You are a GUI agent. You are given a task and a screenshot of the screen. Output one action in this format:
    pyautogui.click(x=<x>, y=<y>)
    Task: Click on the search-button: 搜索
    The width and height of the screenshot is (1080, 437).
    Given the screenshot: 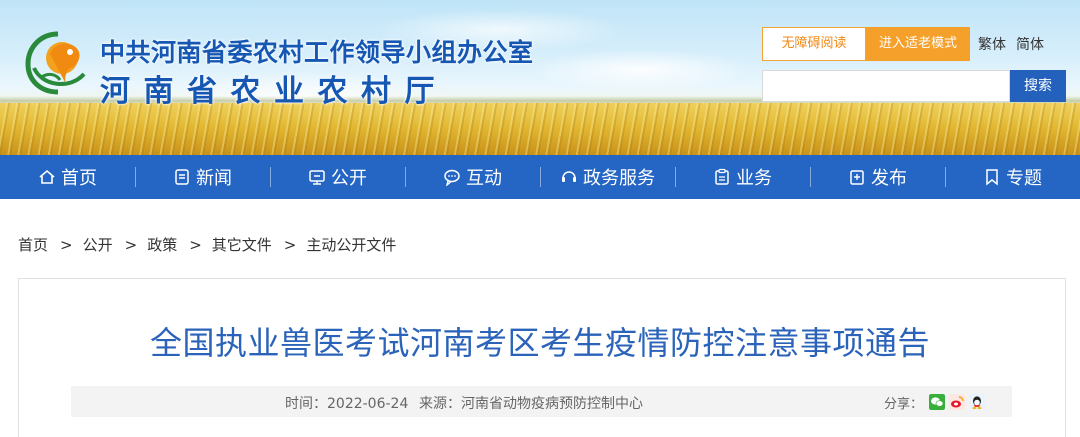 What is the action you would take?
    pyautogui.click(x=1038, y=86)
    